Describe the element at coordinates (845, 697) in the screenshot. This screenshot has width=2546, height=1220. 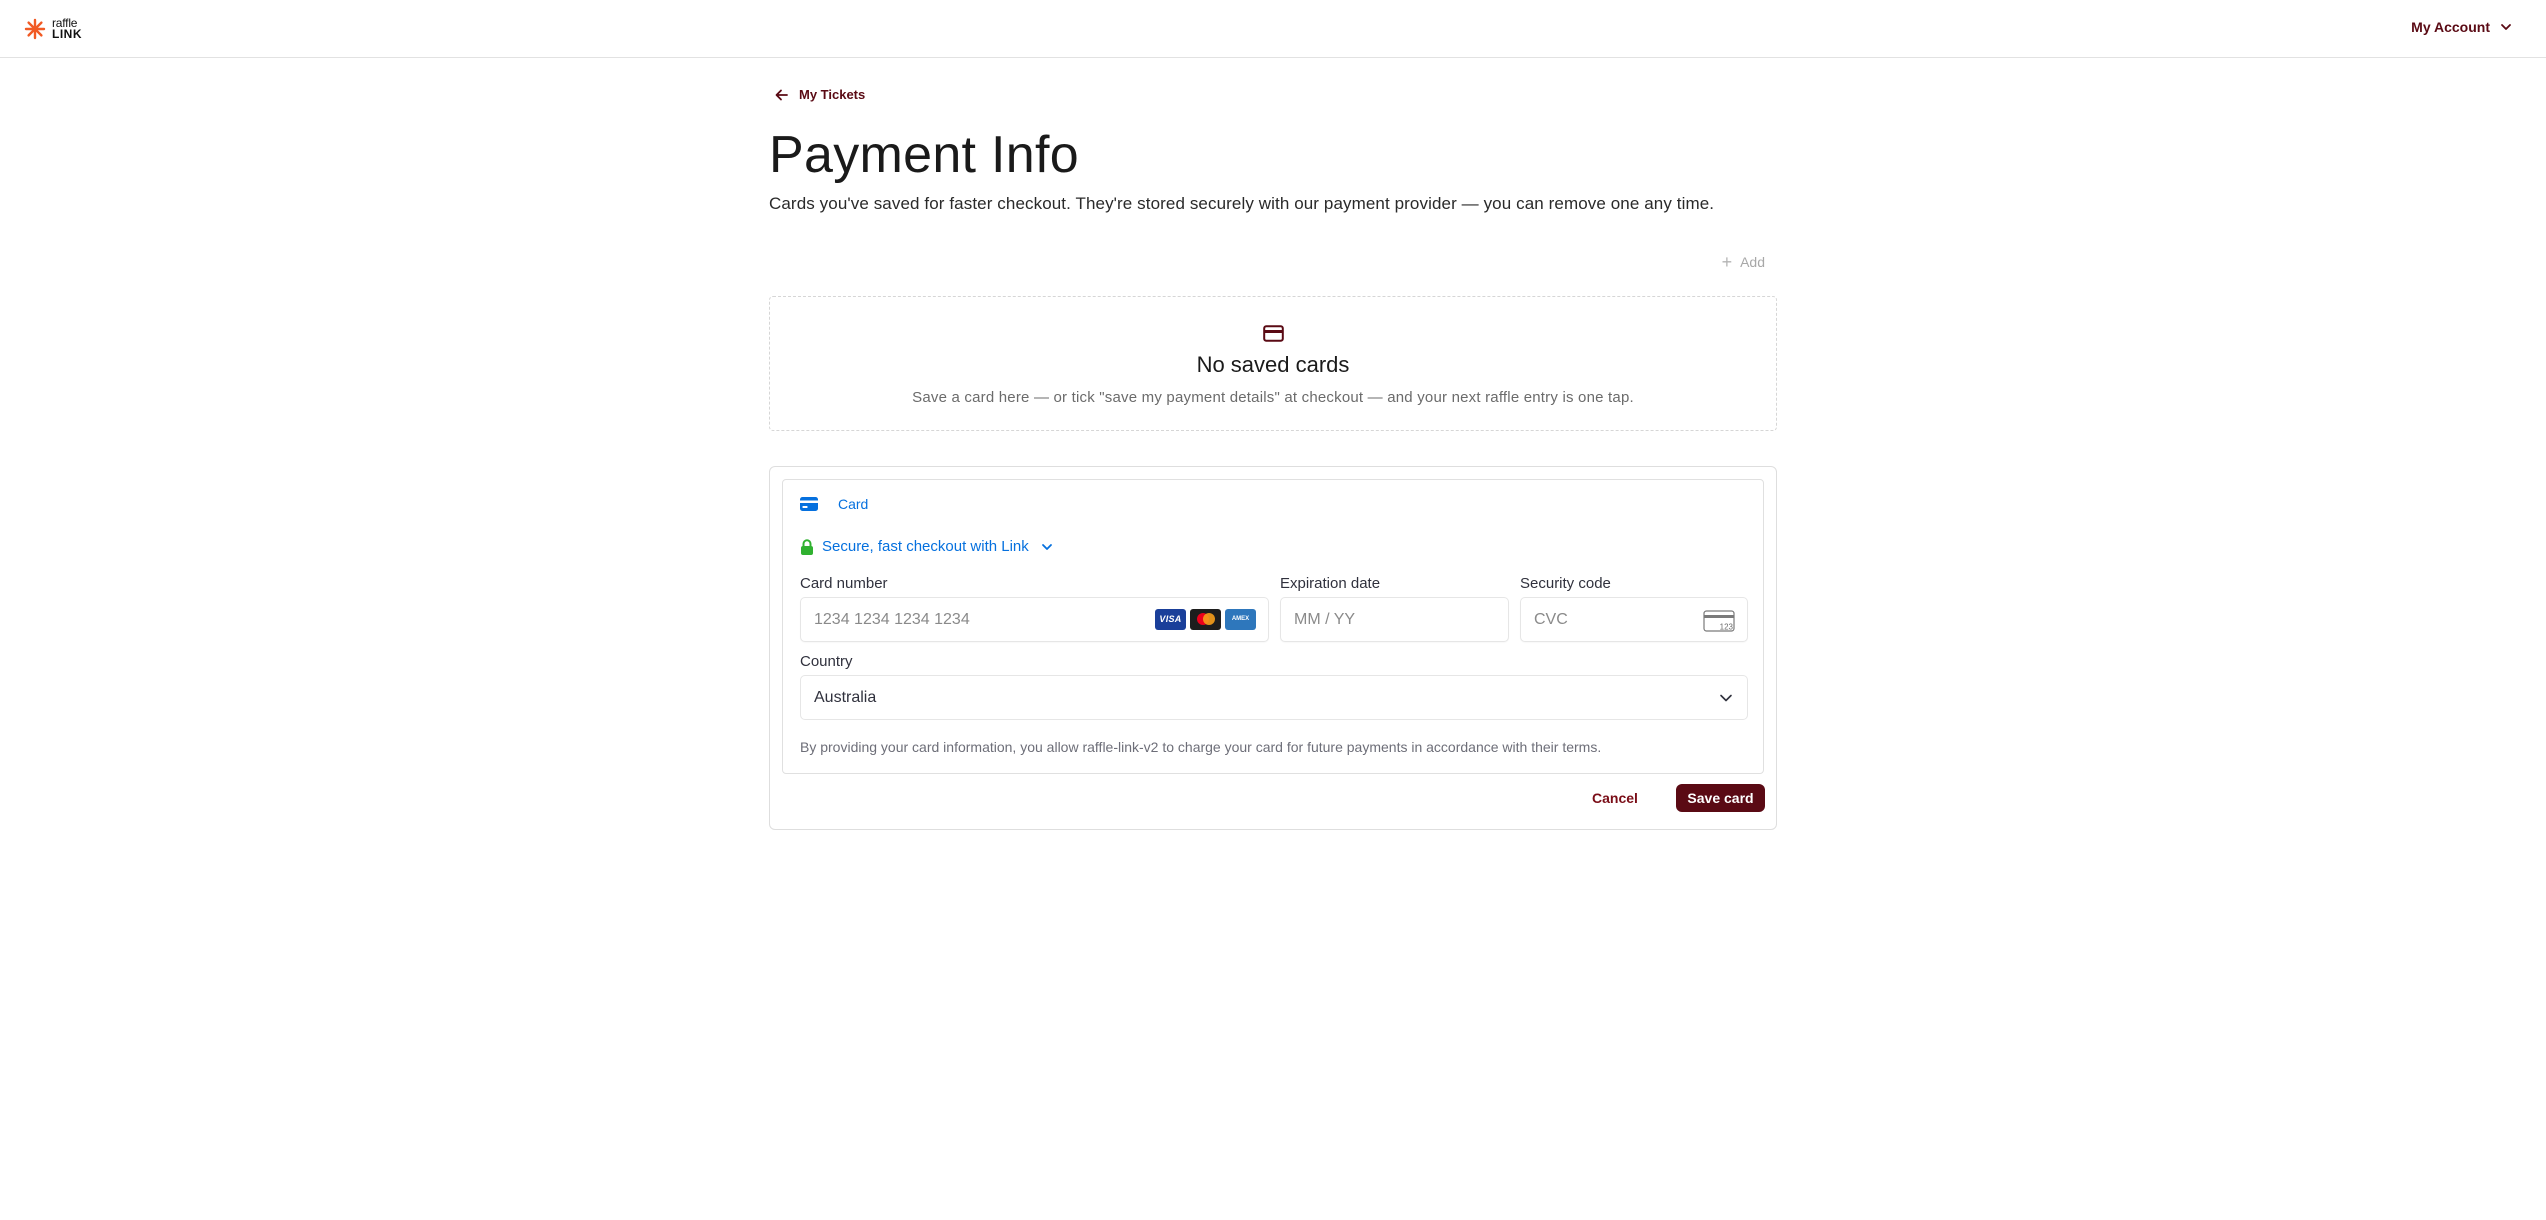
I see `country-value: Australia` at that location.